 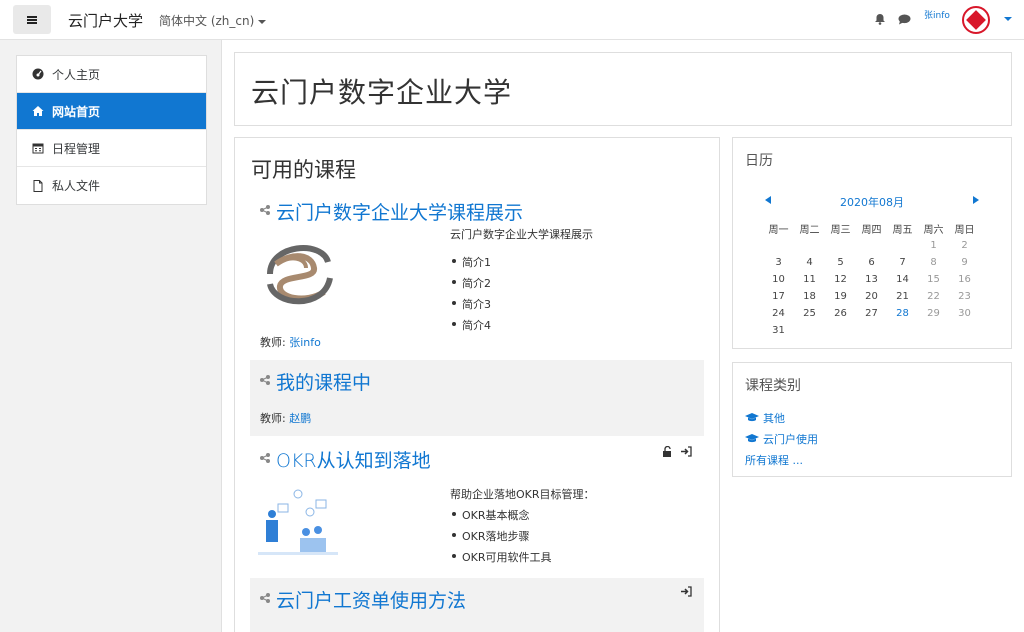 What do you see at coordinates (840, 313) in the screenshot?
I see `calendar-day: 26` at bounding box center [840, 313].